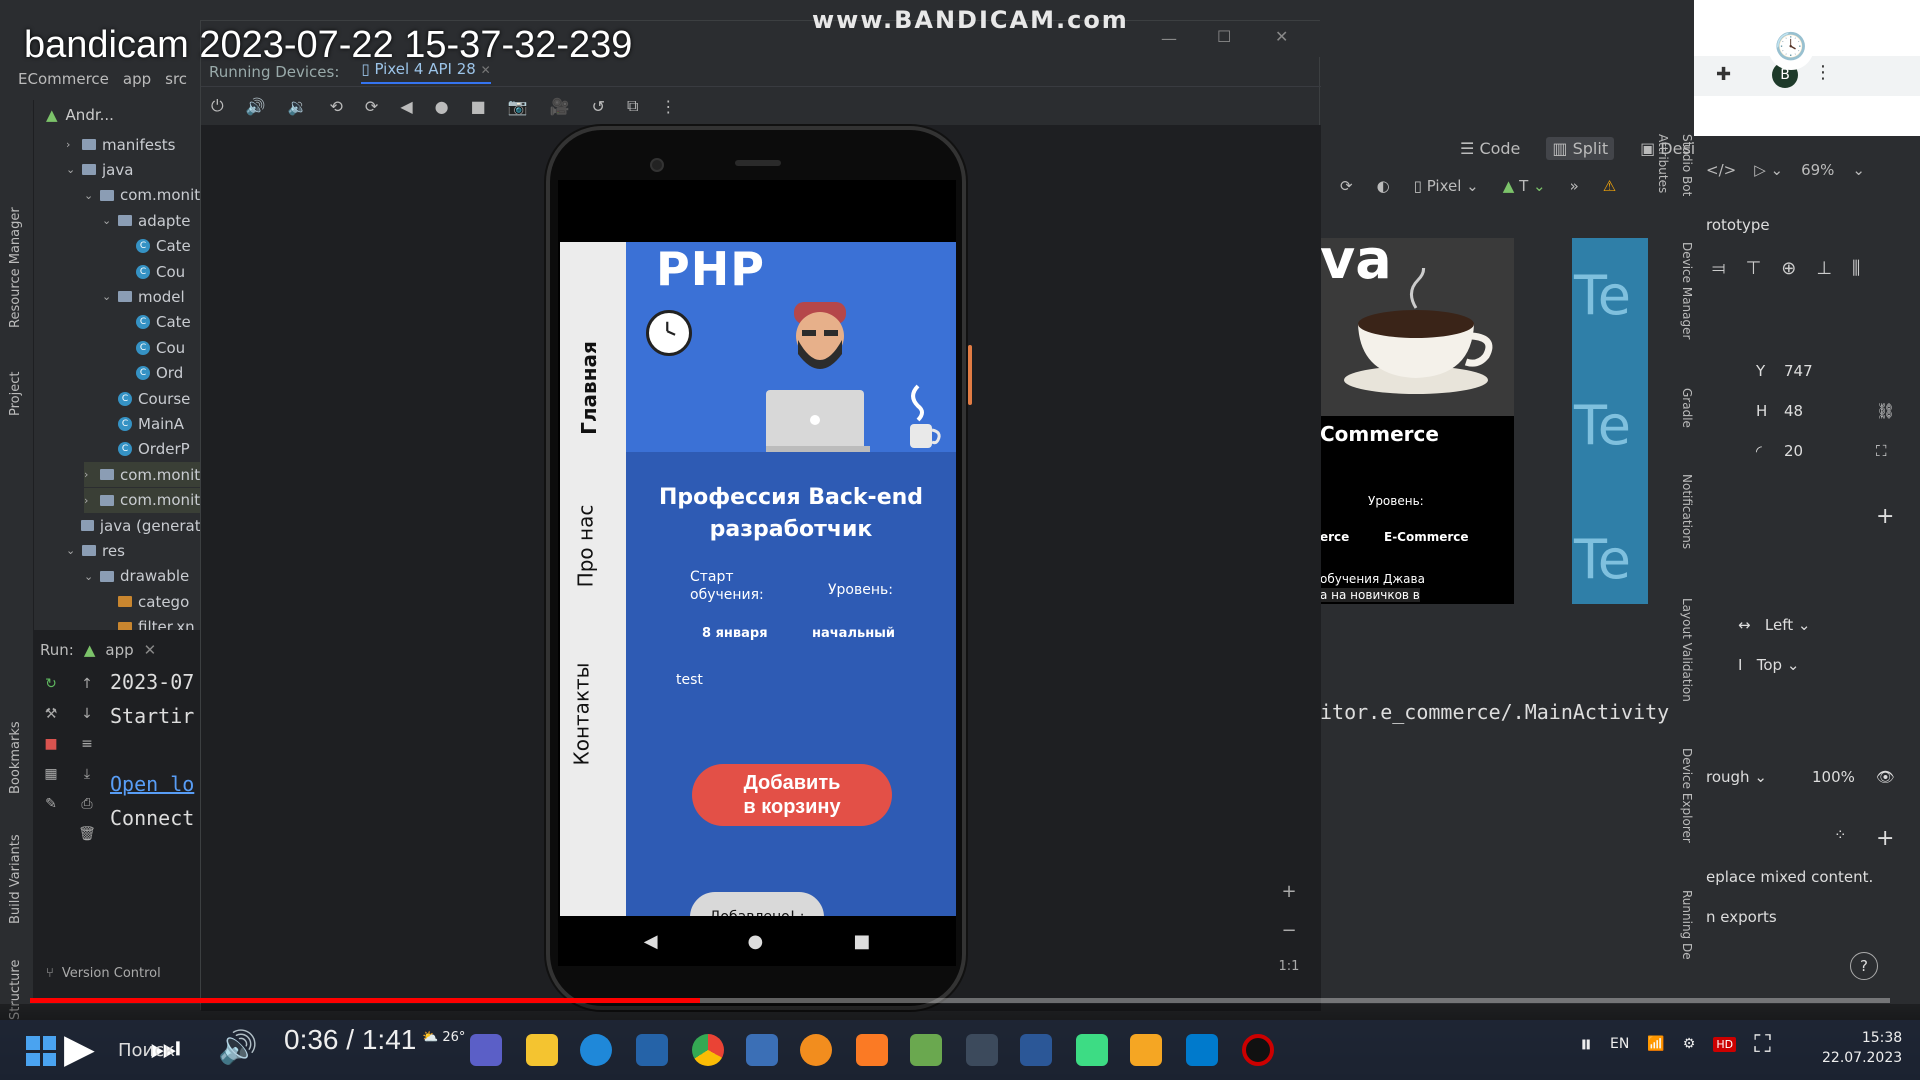 The width and height of the screenshot is (1920, 1080). Describe the element at coordinates (1687, 290) in the screenshot. I see `tool-device-manager: Device Manager` at that location.